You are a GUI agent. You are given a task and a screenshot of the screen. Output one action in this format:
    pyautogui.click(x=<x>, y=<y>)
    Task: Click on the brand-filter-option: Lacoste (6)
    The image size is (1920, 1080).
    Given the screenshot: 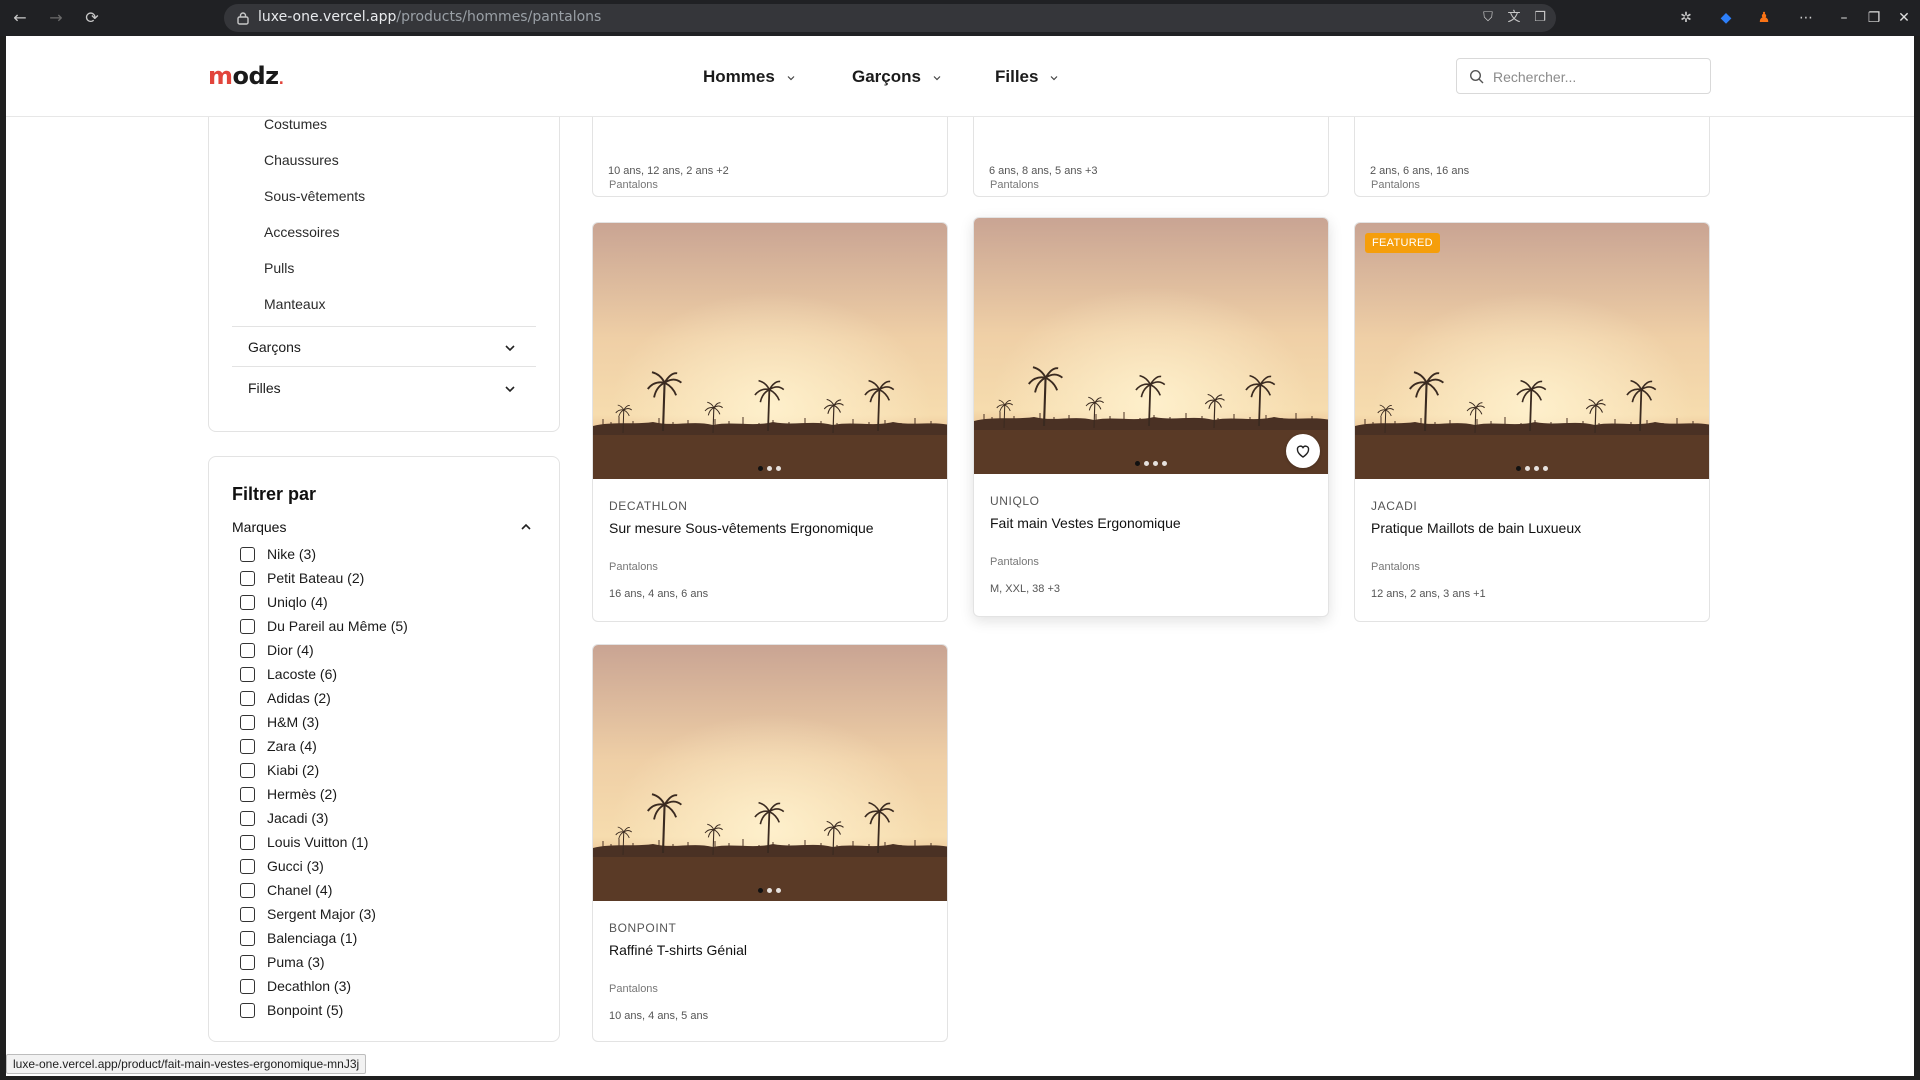 What is the action you would take?
    pyautogui.click(x=288, y=674)
    